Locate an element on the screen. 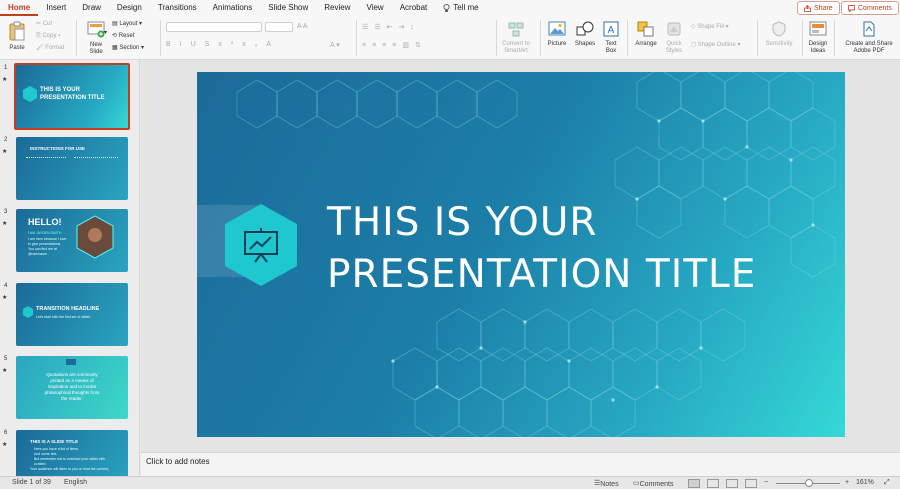  normal-view-button is located at coordinates (694, 483).